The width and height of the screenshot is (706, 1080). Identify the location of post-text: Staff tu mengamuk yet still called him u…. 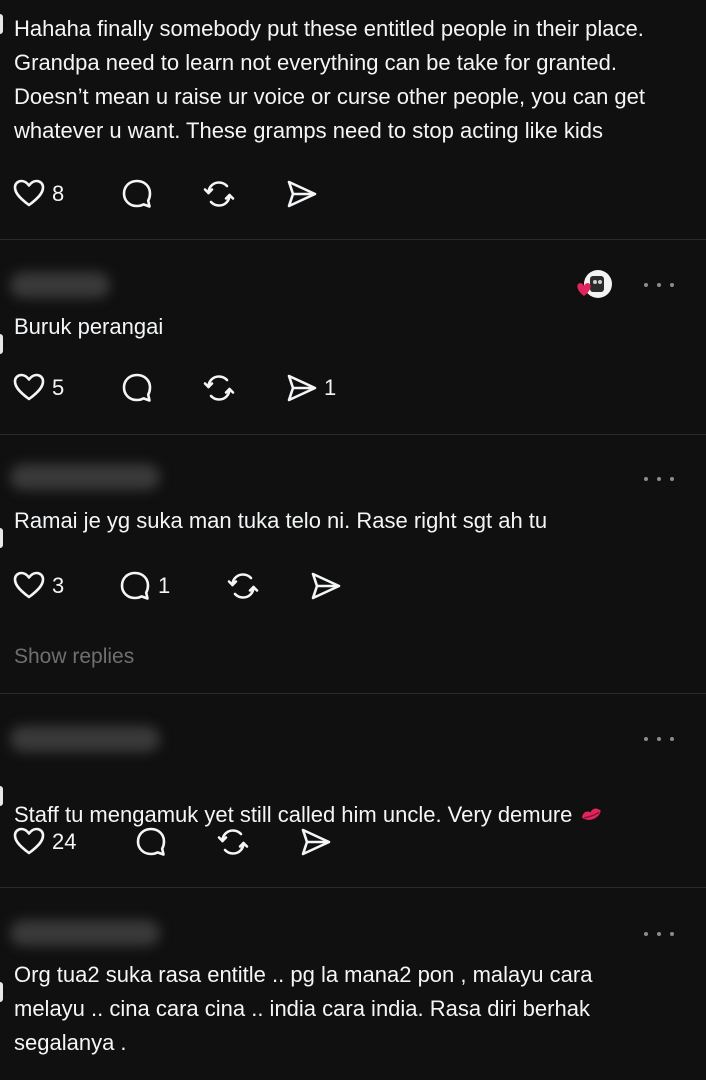
(354, 798).